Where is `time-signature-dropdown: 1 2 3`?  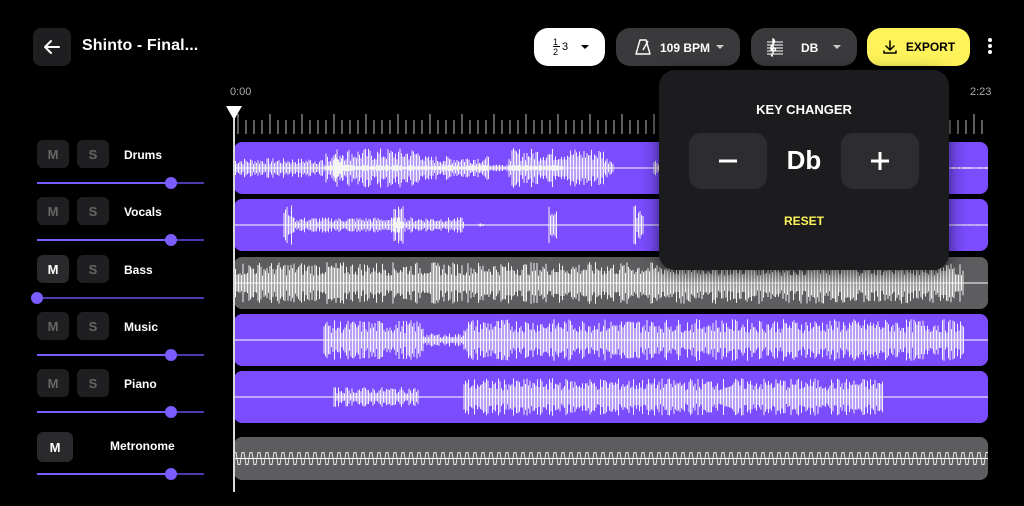
time-signature-dropdown: 1 2 3 is located at coordinates (569, 47).